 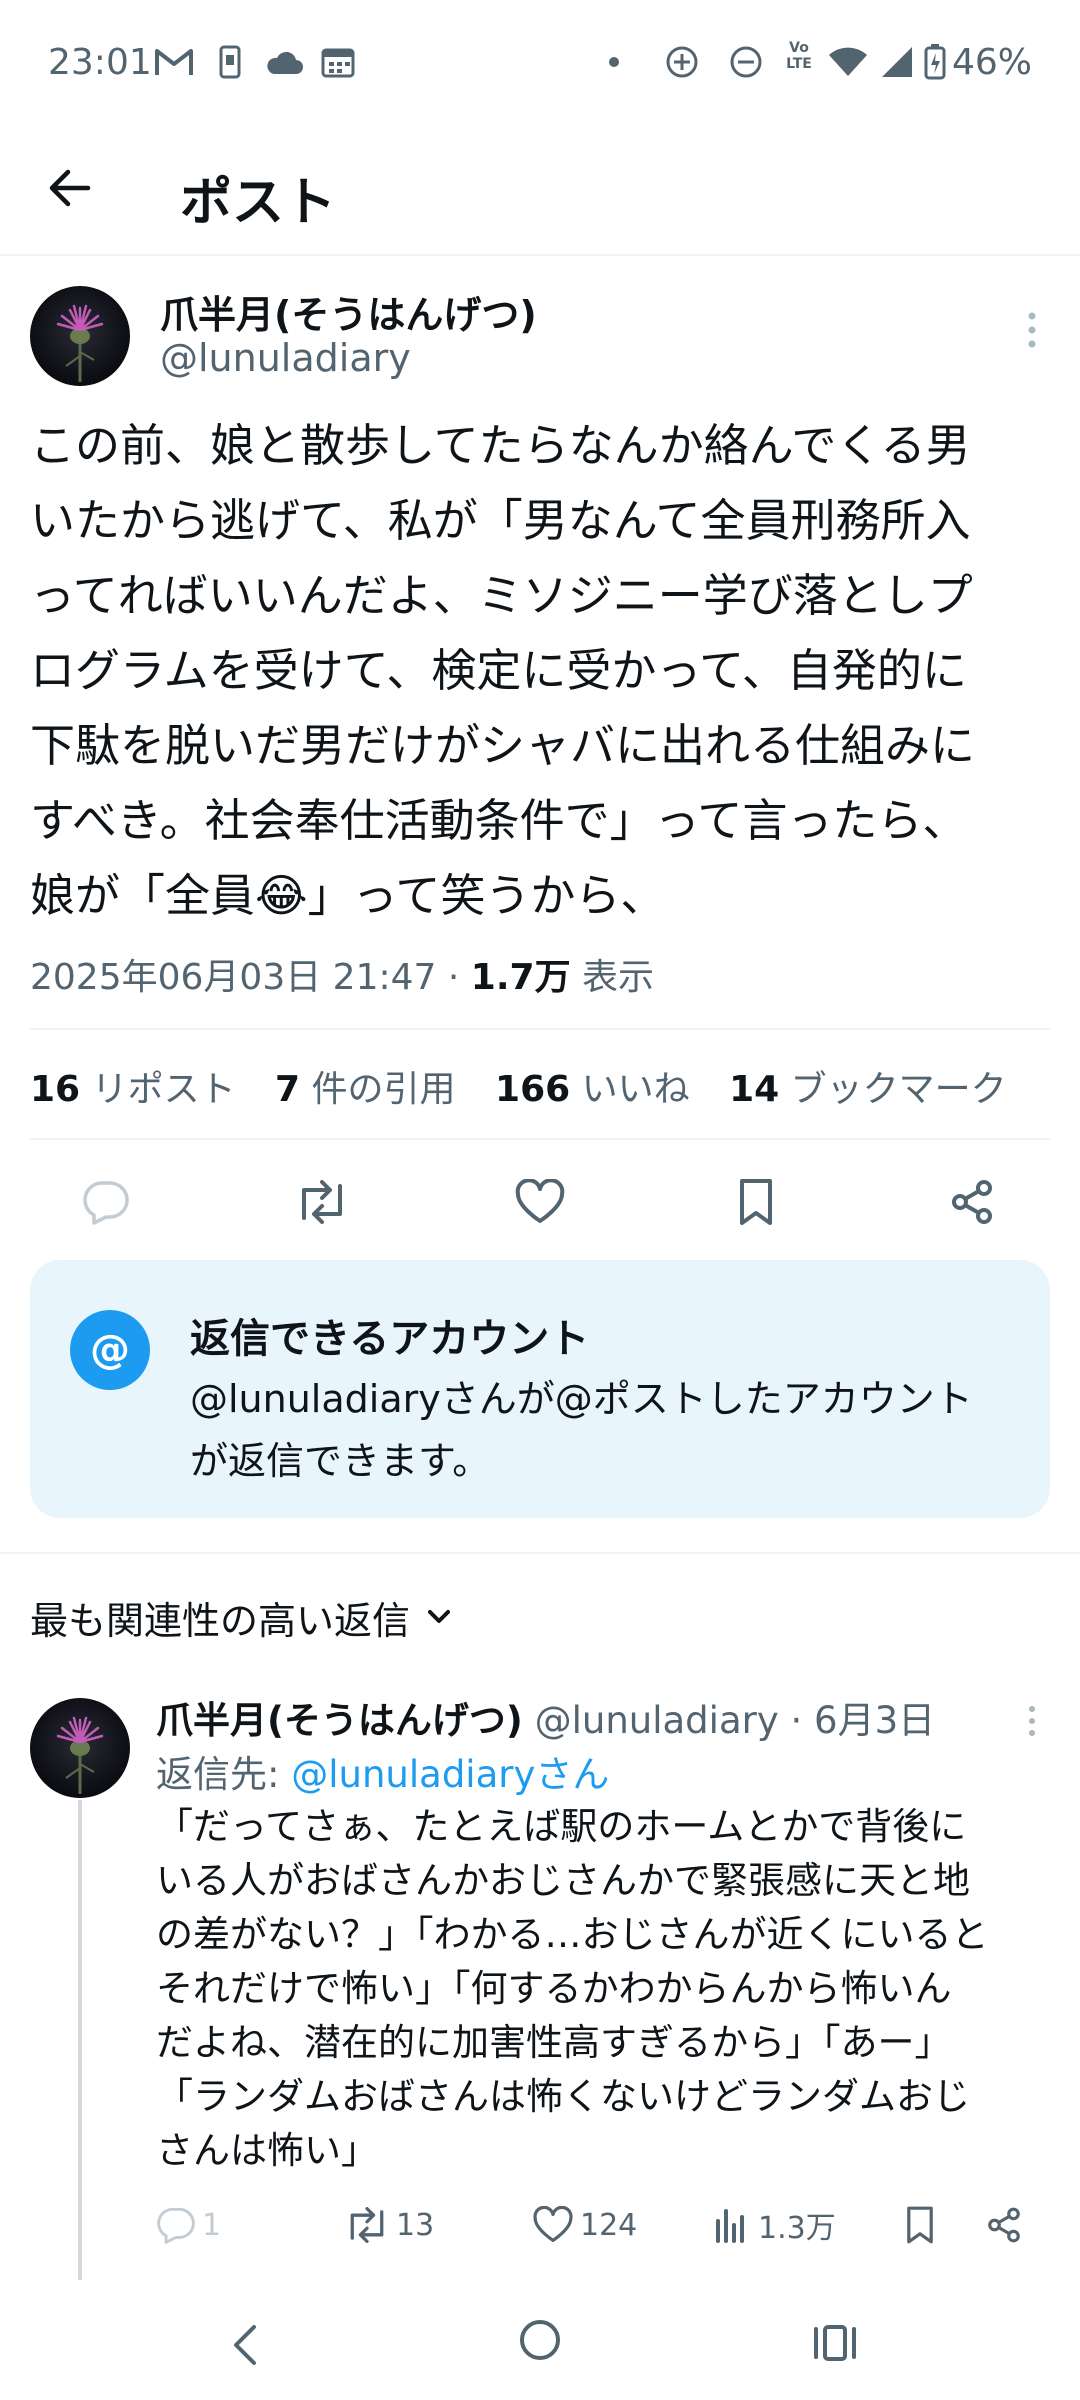 I want to click on reply-reposts-count: 13, so click(x=415, y=2225).